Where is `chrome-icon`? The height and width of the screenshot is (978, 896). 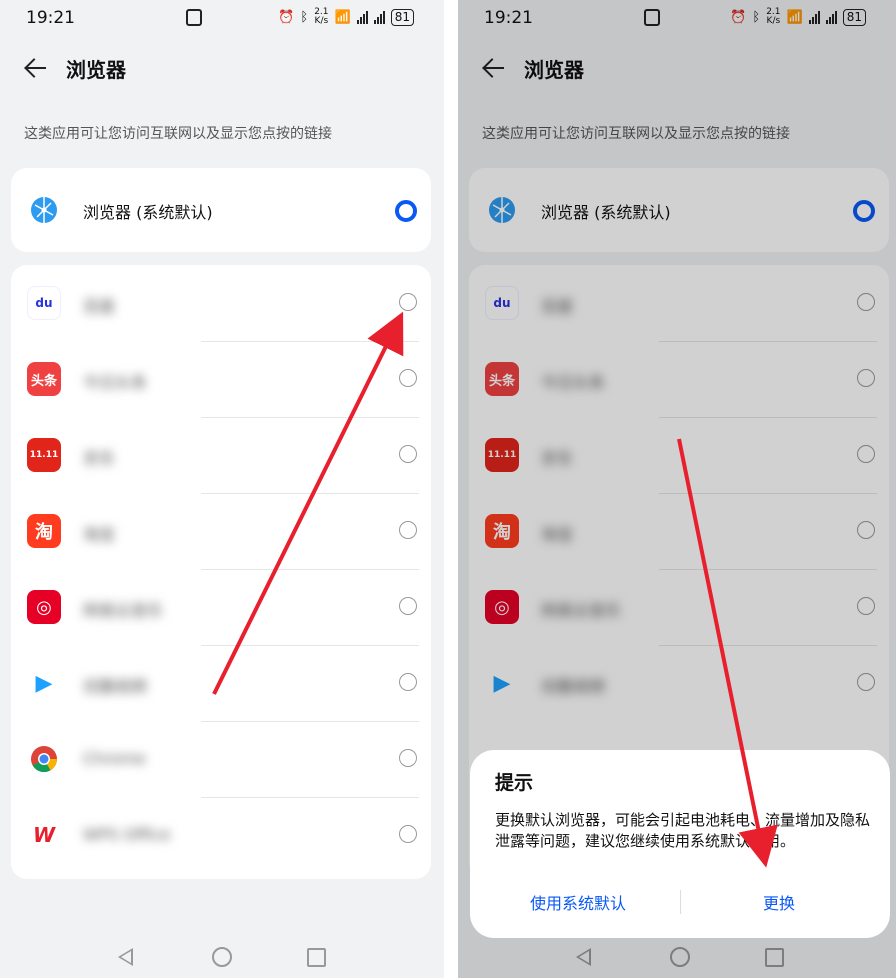
chrome-icon is located at coordinates (44, 759).